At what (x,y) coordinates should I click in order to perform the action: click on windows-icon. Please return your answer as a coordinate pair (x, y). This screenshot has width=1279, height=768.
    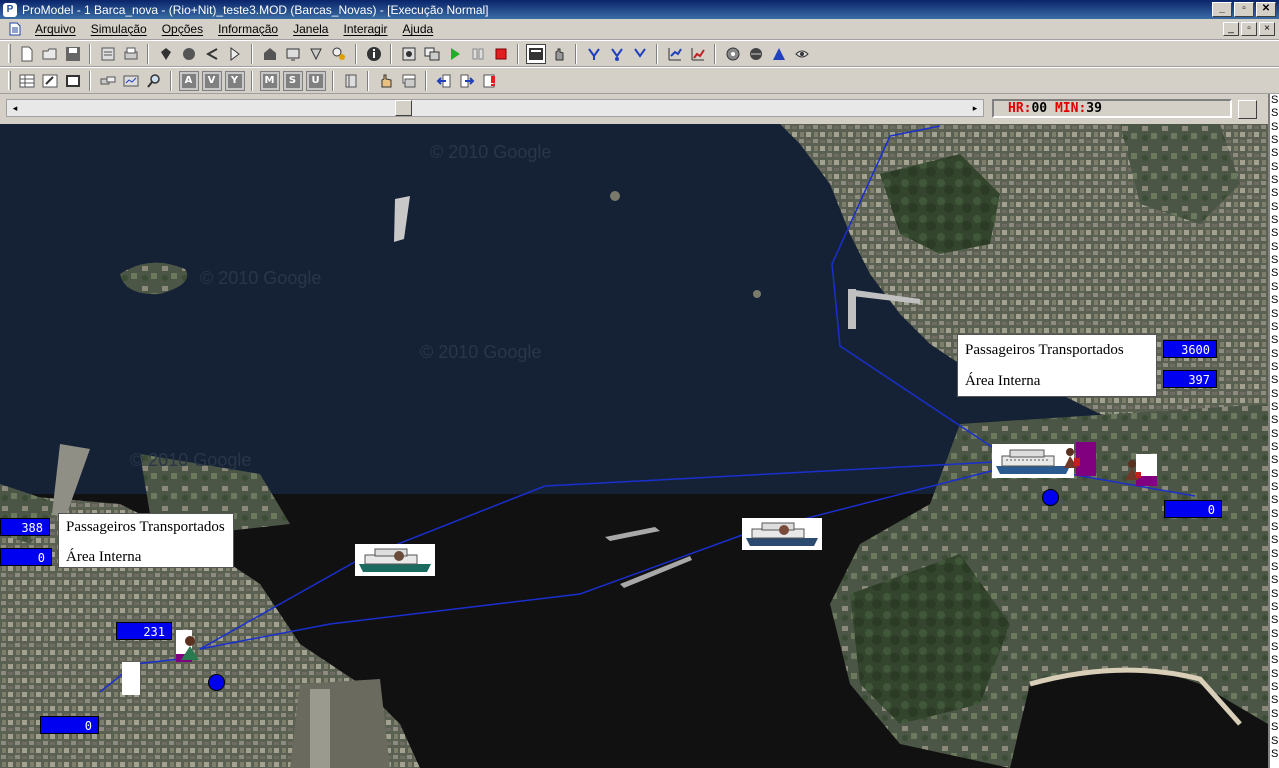
    Looking at the image, I should click on (432, 54).